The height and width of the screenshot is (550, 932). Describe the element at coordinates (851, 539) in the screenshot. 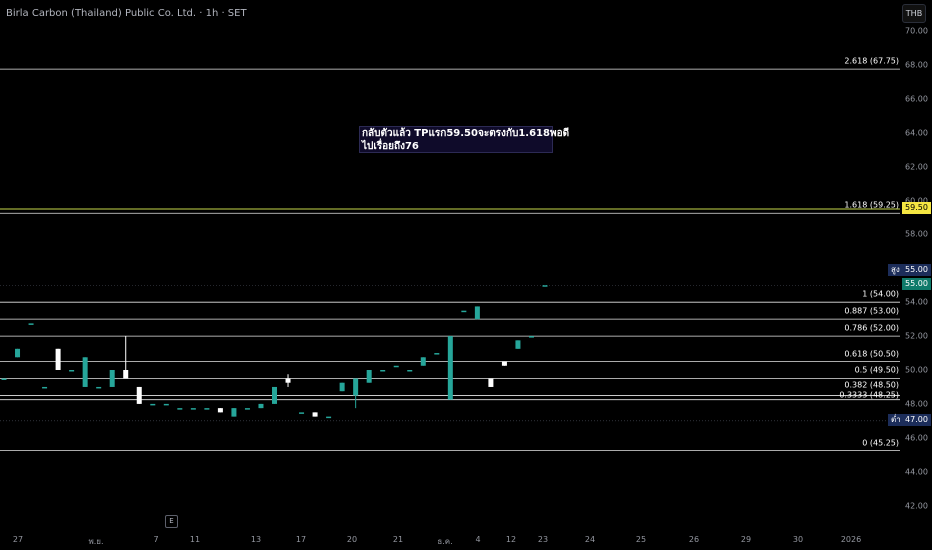

I see `time-tick-label: 2026` at that location.